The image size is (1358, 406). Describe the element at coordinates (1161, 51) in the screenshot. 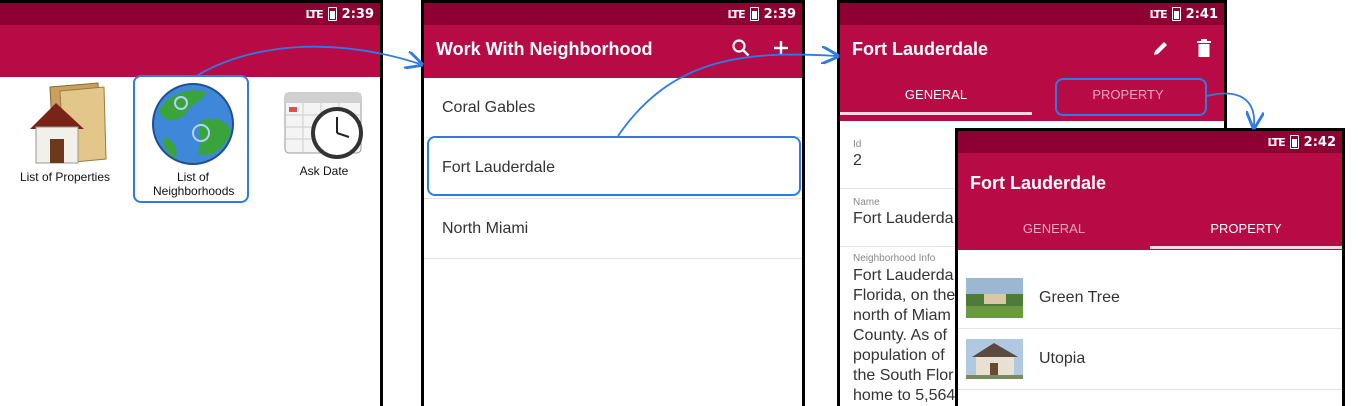

I see `edit-icon` at that location.